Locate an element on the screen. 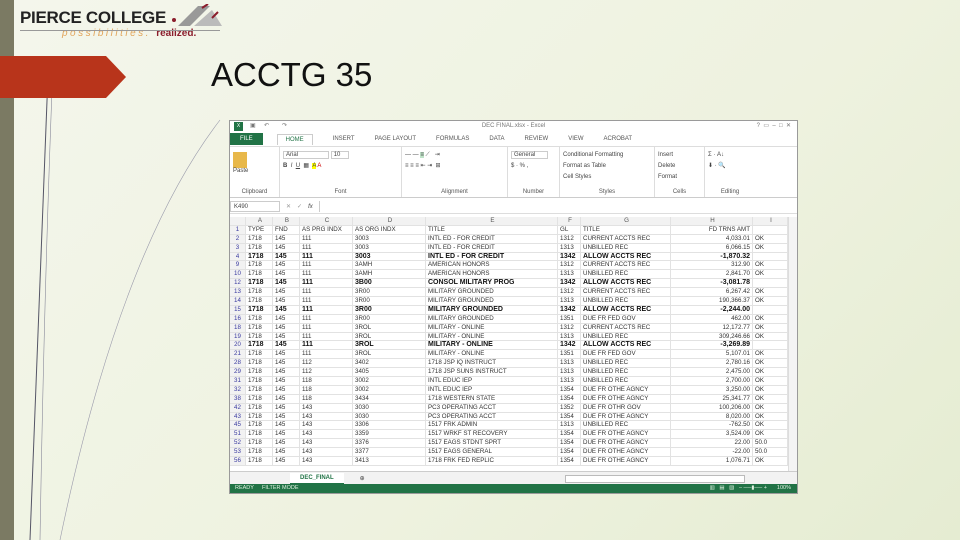  table-cell: 3359 is located at coordinates (389, 435).